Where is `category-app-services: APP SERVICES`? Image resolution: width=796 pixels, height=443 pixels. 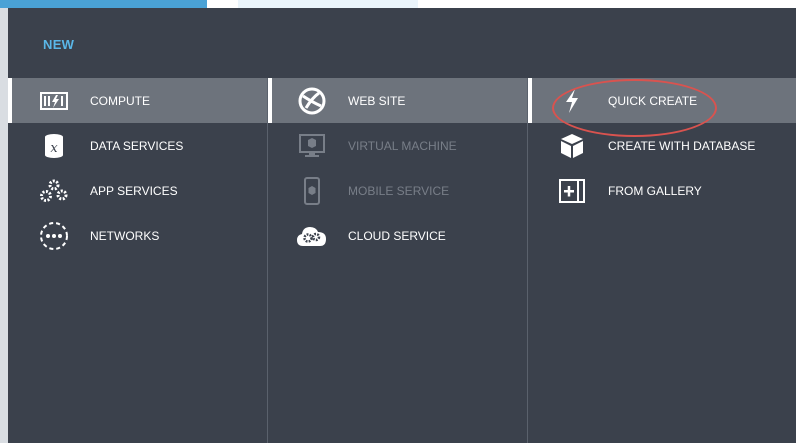 category-app-services: APP SERVICES is located at coordinates (137, 190).